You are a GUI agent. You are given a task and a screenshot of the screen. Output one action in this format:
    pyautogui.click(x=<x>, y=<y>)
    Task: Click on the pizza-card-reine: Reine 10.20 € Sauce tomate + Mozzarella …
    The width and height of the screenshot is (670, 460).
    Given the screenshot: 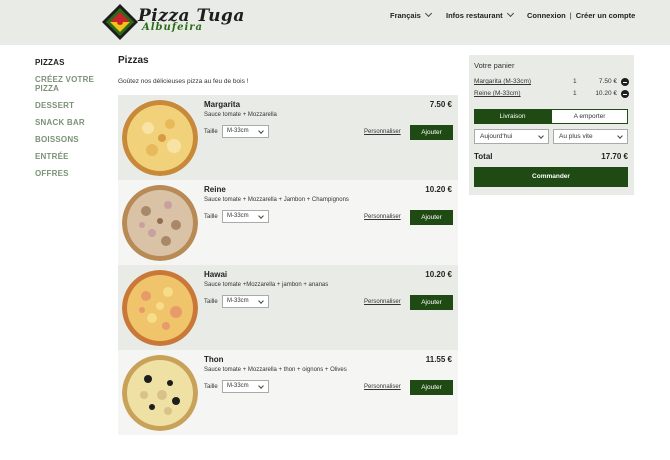 What is the action you would take?
    pyautogui.click(x=288, y=222)
    